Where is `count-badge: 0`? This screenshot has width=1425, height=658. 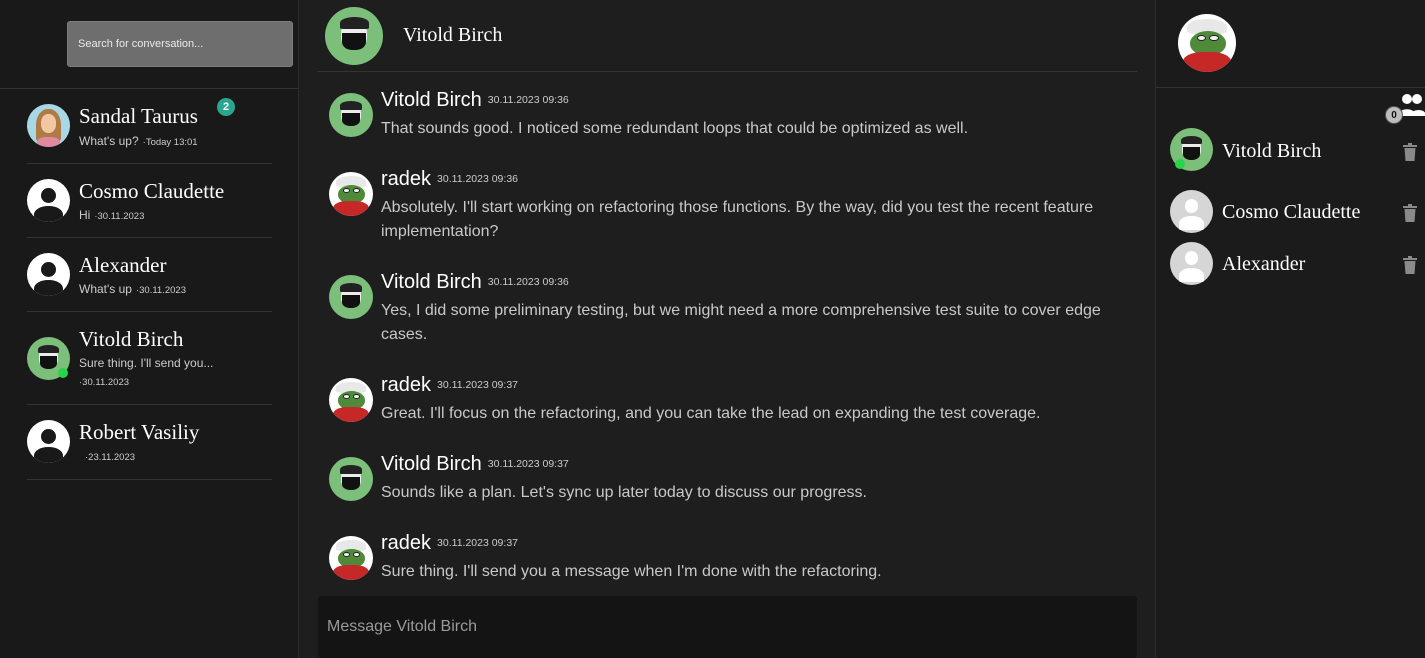 count-badge: 0 is located at coordinates (1394, 115).